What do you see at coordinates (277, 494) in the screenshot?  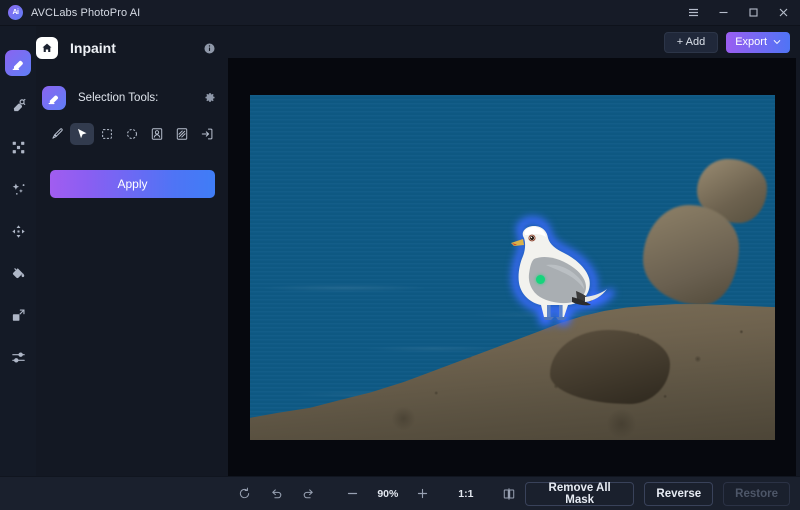 I see `undo-icon` at bounding box center [277, 494].